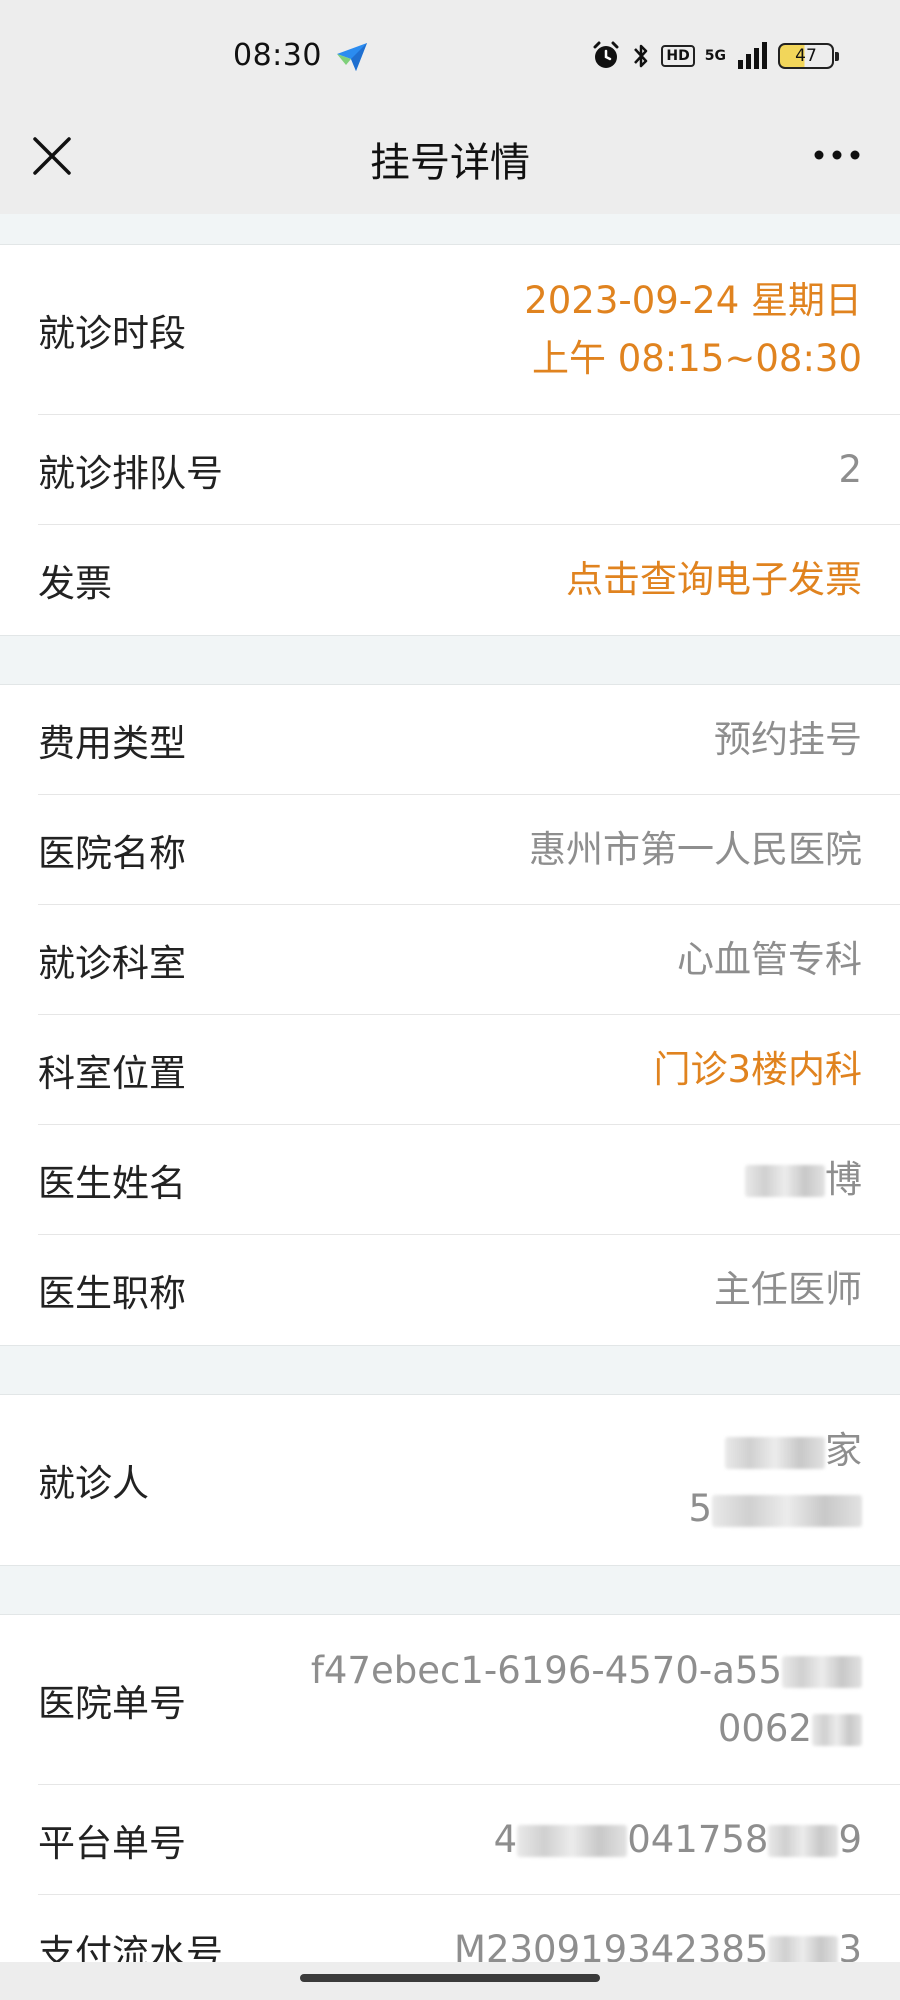 Image resolution: width=900 pixels, height=2000 pixels. What do you see at coordinates (808, 56) in the screenshot?
I see `battery-indicator: 47` at bounding box center [808, 56].